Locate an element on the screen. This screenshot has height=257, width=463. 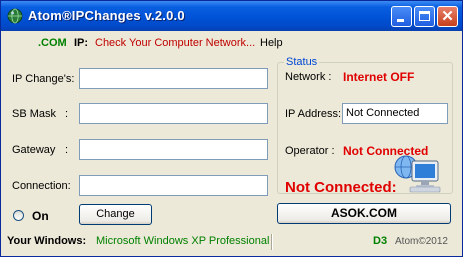
gateway-field is located at coordinates (173, 149).